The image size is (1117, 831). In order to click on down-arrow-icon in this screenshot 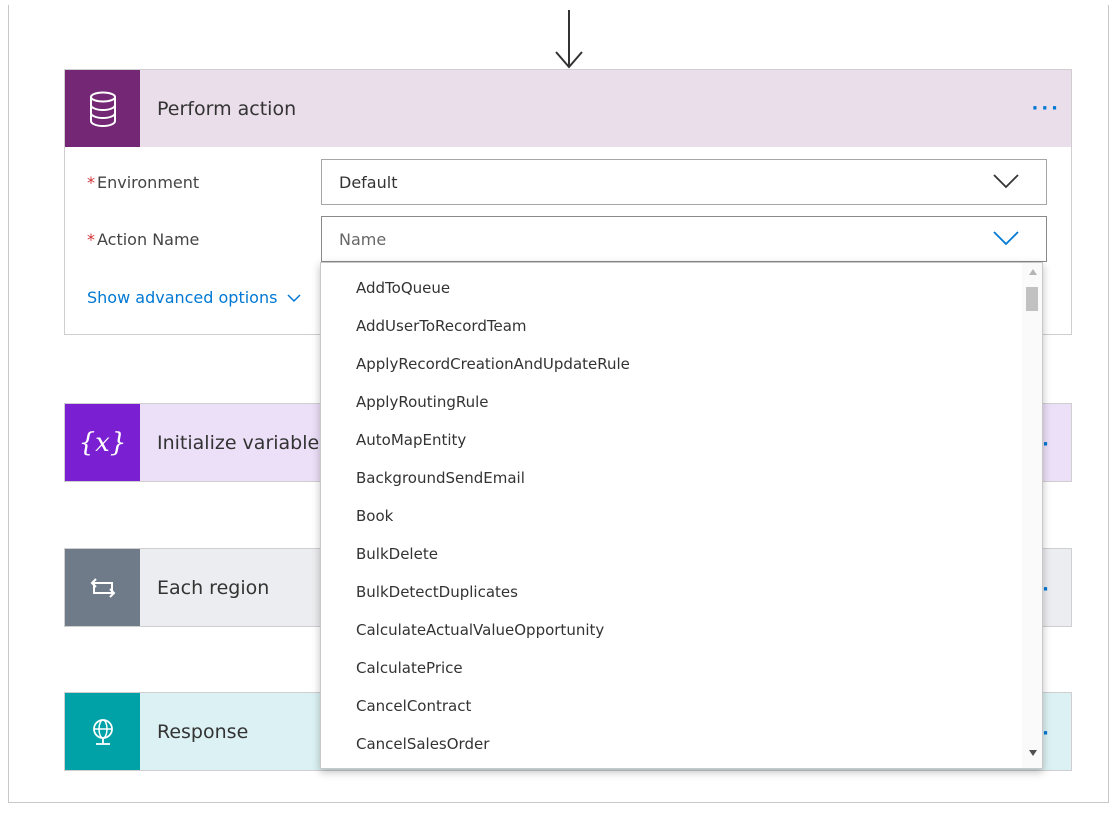, I will do `click(569, 39)`.